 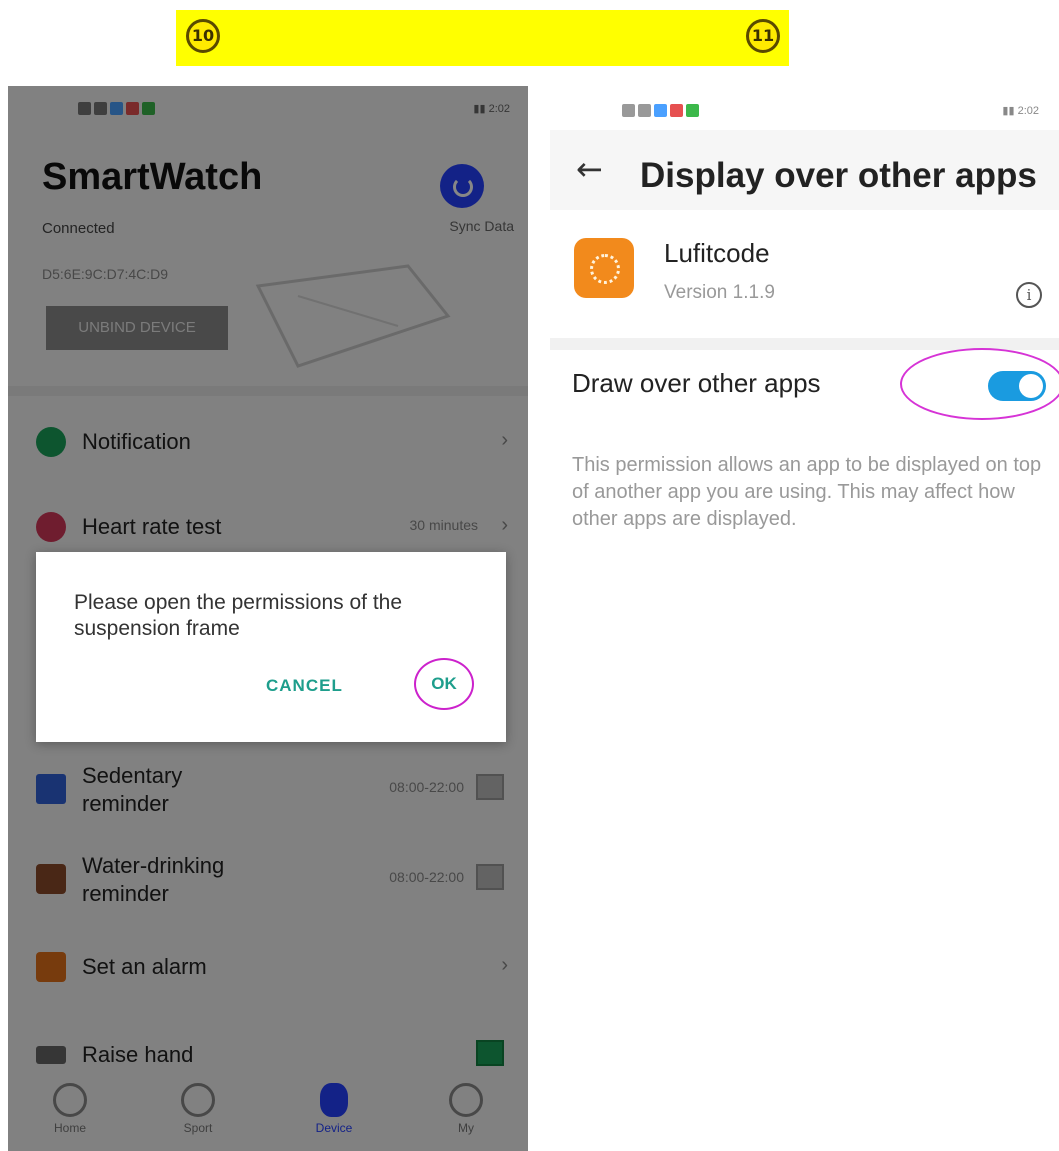 What do you see at coordinates (1028, 111) in the screenshot?
I see `status-time: 2:02` at bounding box center [1028, 111].